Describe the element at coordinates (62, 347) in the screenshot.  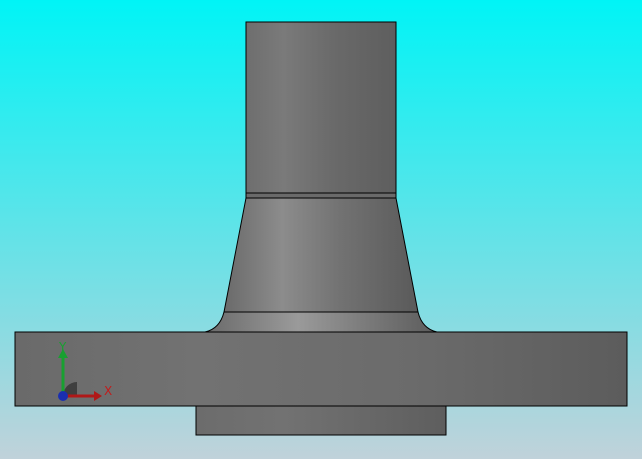
I see `y-axis-label: Y` at that location.